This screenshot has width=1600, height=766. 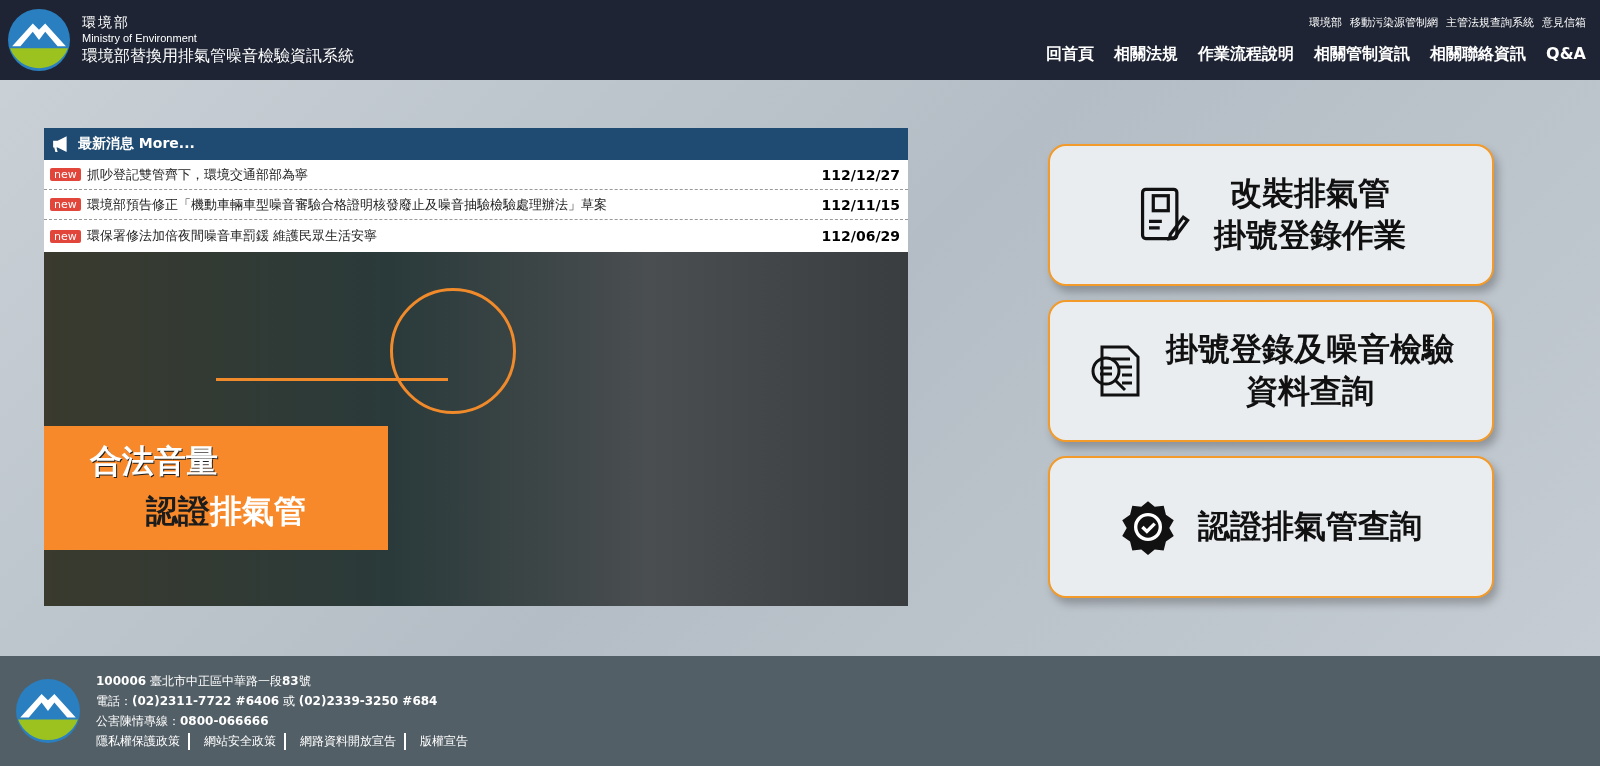 What do you see at coordinates (1310, 235) in the screenshot?
I see `card-label: 掛號登錄作業` at bounding box center [1310, 235].